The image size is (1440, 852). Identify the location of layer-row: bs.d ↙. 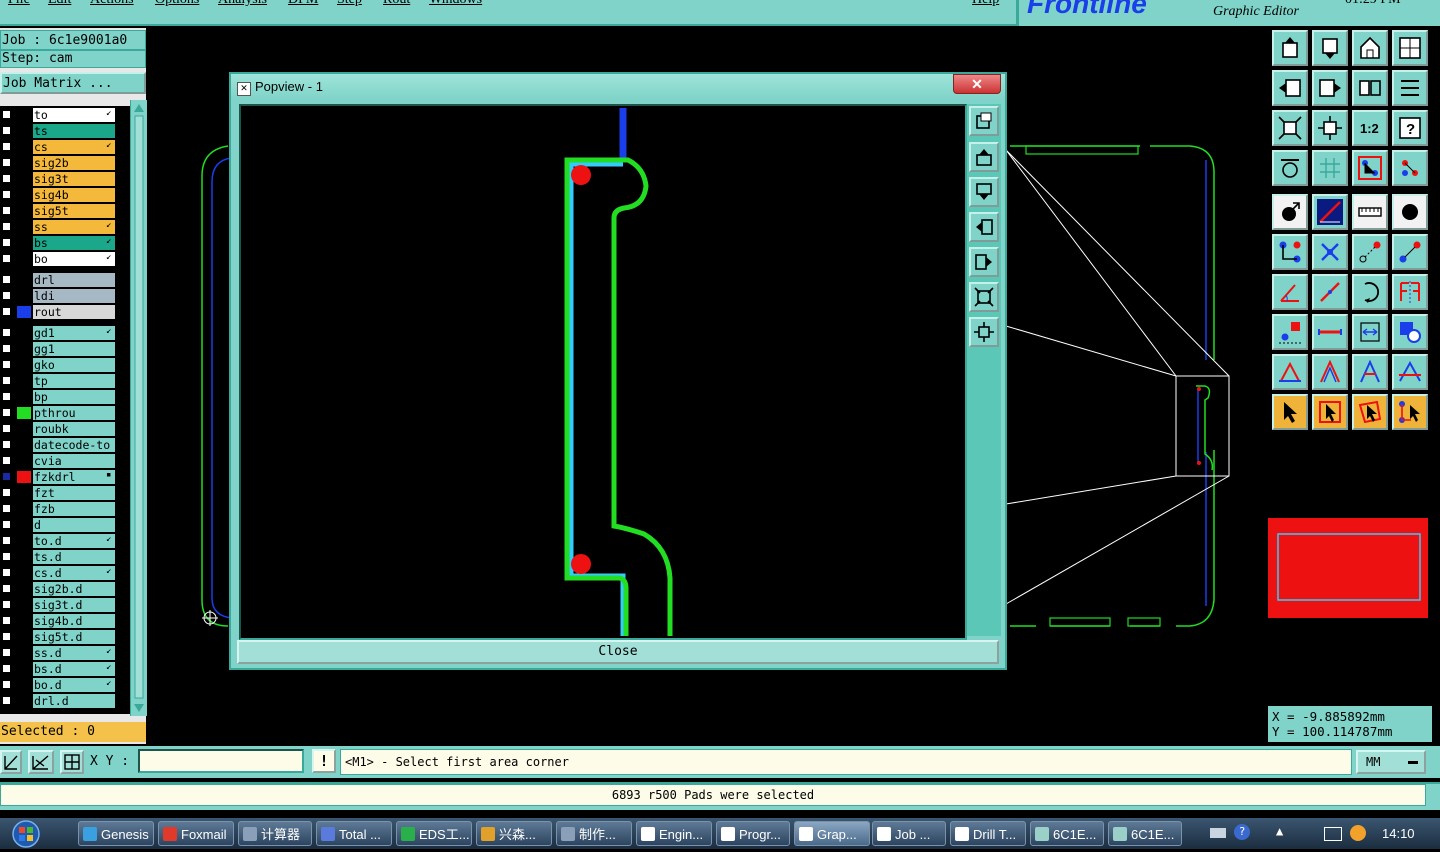
(58, 669).